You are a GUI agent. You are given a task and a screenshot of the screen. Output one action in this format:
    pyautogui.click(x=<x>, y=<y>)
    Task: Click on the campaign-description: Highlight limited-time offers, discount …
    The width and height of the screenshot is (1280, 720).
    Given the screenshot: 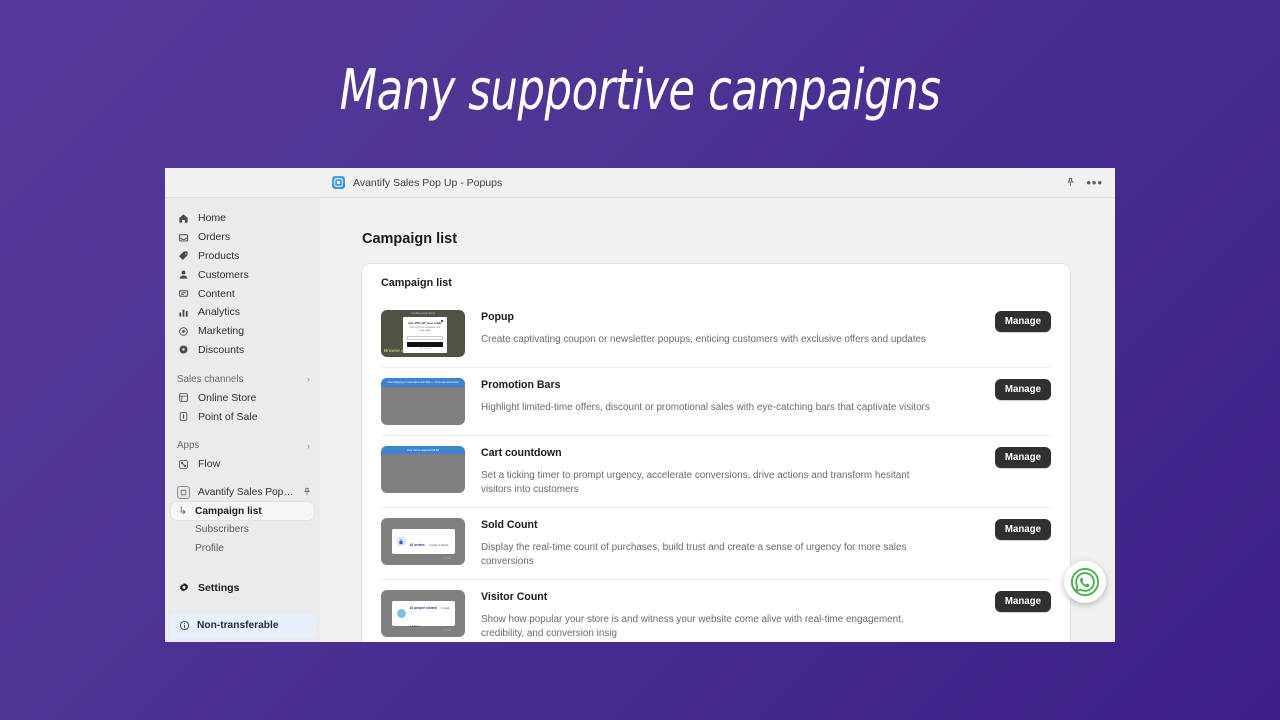 What is the action you would take?
    pyautogui.click(x=705, y=407)
    